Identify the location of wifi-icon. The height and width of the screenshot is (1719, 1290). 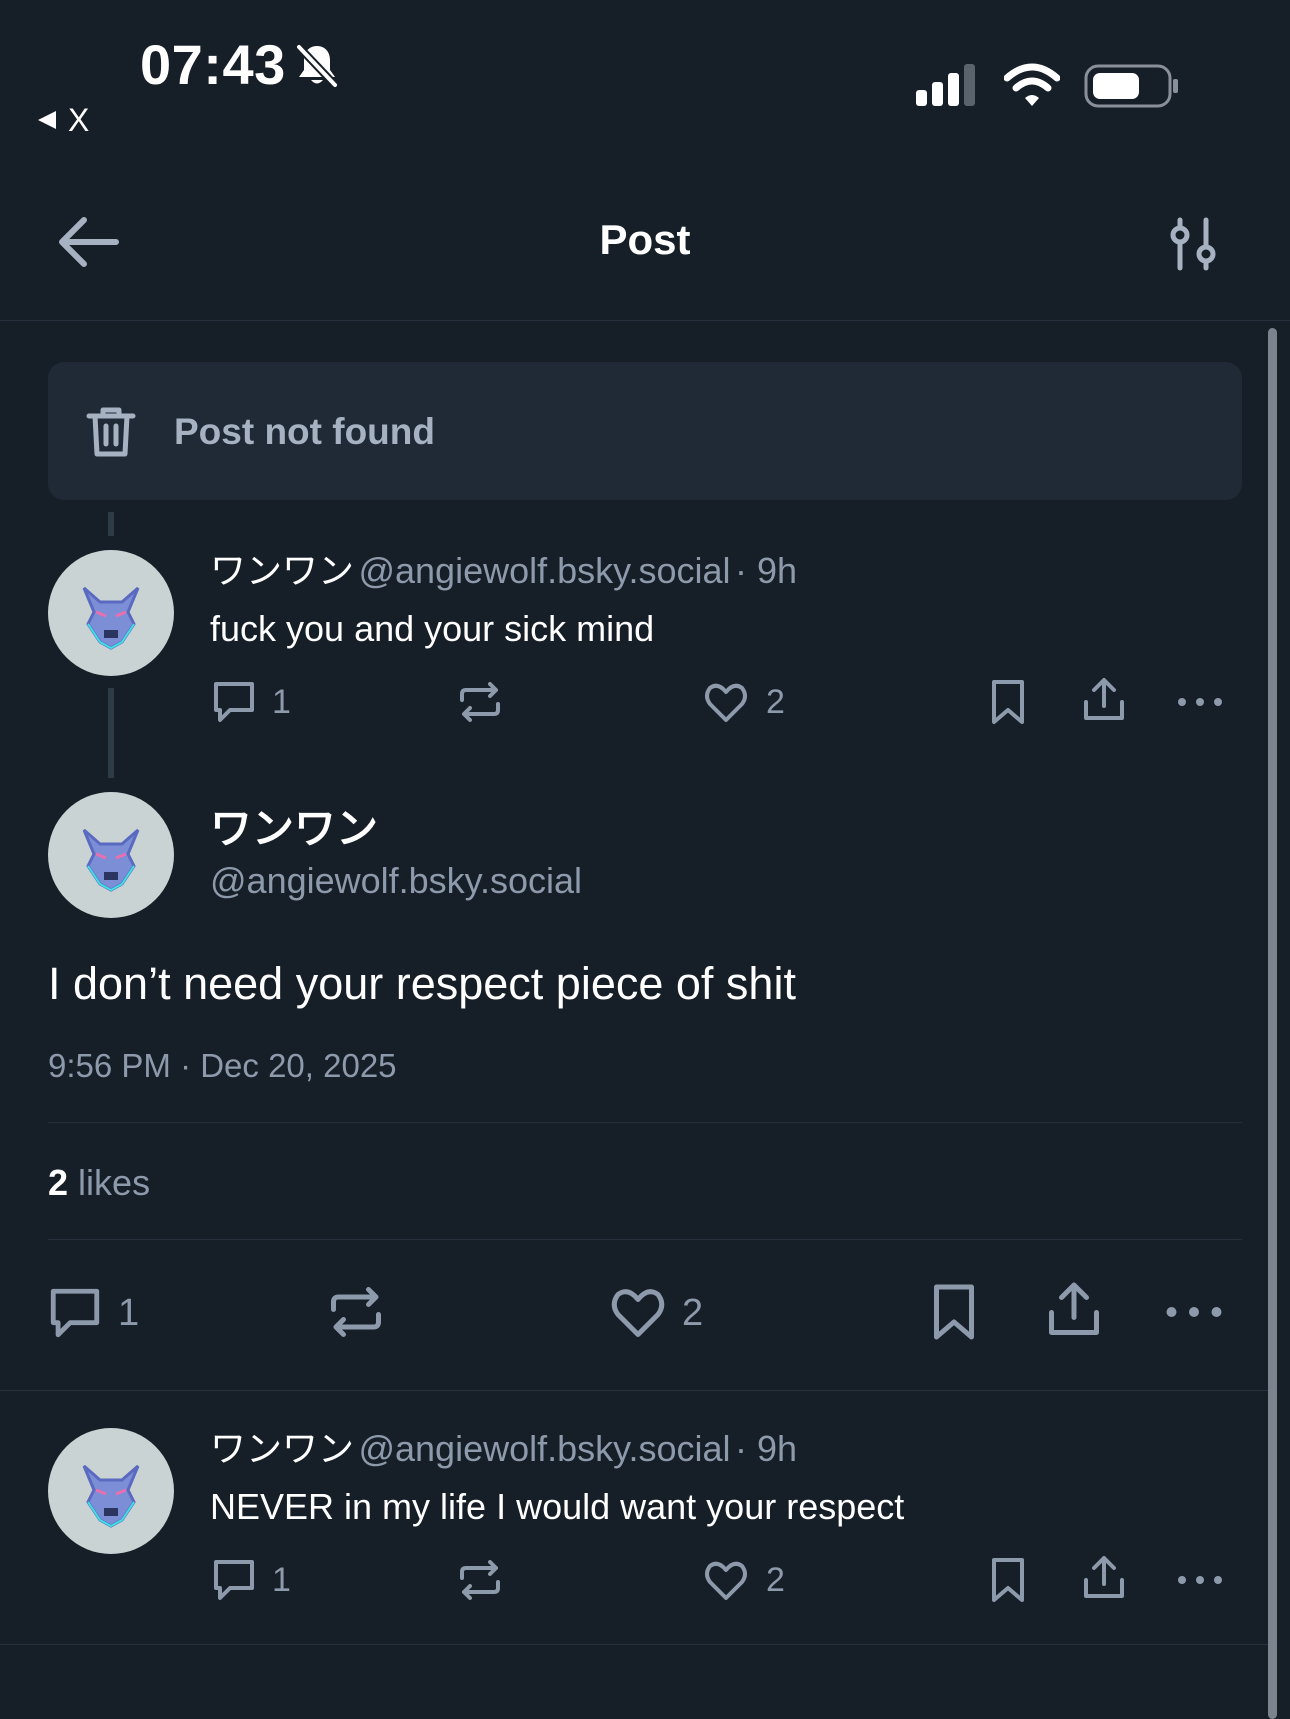
(1032, 85).